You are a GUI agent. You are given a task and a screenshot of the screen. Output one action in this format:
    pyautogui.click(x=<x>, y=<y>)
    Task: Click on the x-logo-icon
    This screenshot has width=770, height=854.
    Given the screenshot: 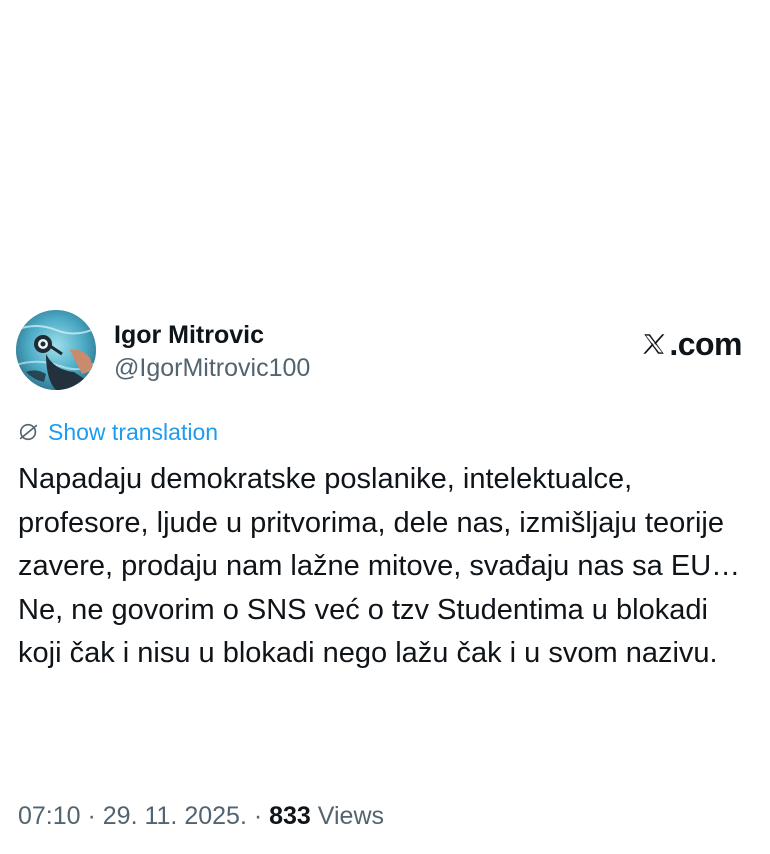 What is the action you would take?
    pyautogui.click(x=654, y=344)
    